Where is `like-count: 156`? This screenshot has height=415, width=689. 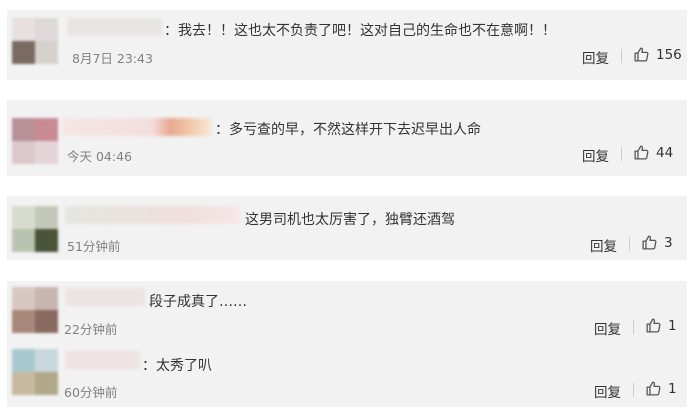
like-count: 156 is located at coordinates (669, 54).